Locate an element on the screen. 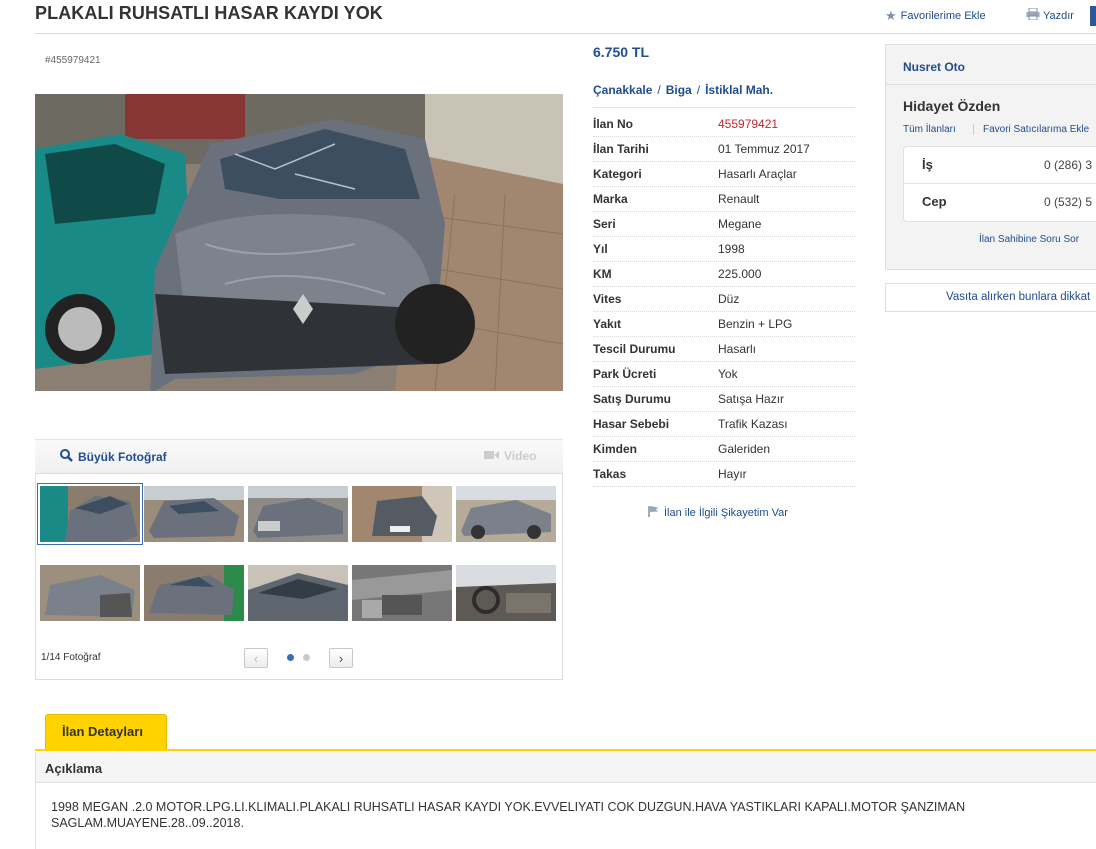  info-row-label: Vites is located at coordinates (607, 299).